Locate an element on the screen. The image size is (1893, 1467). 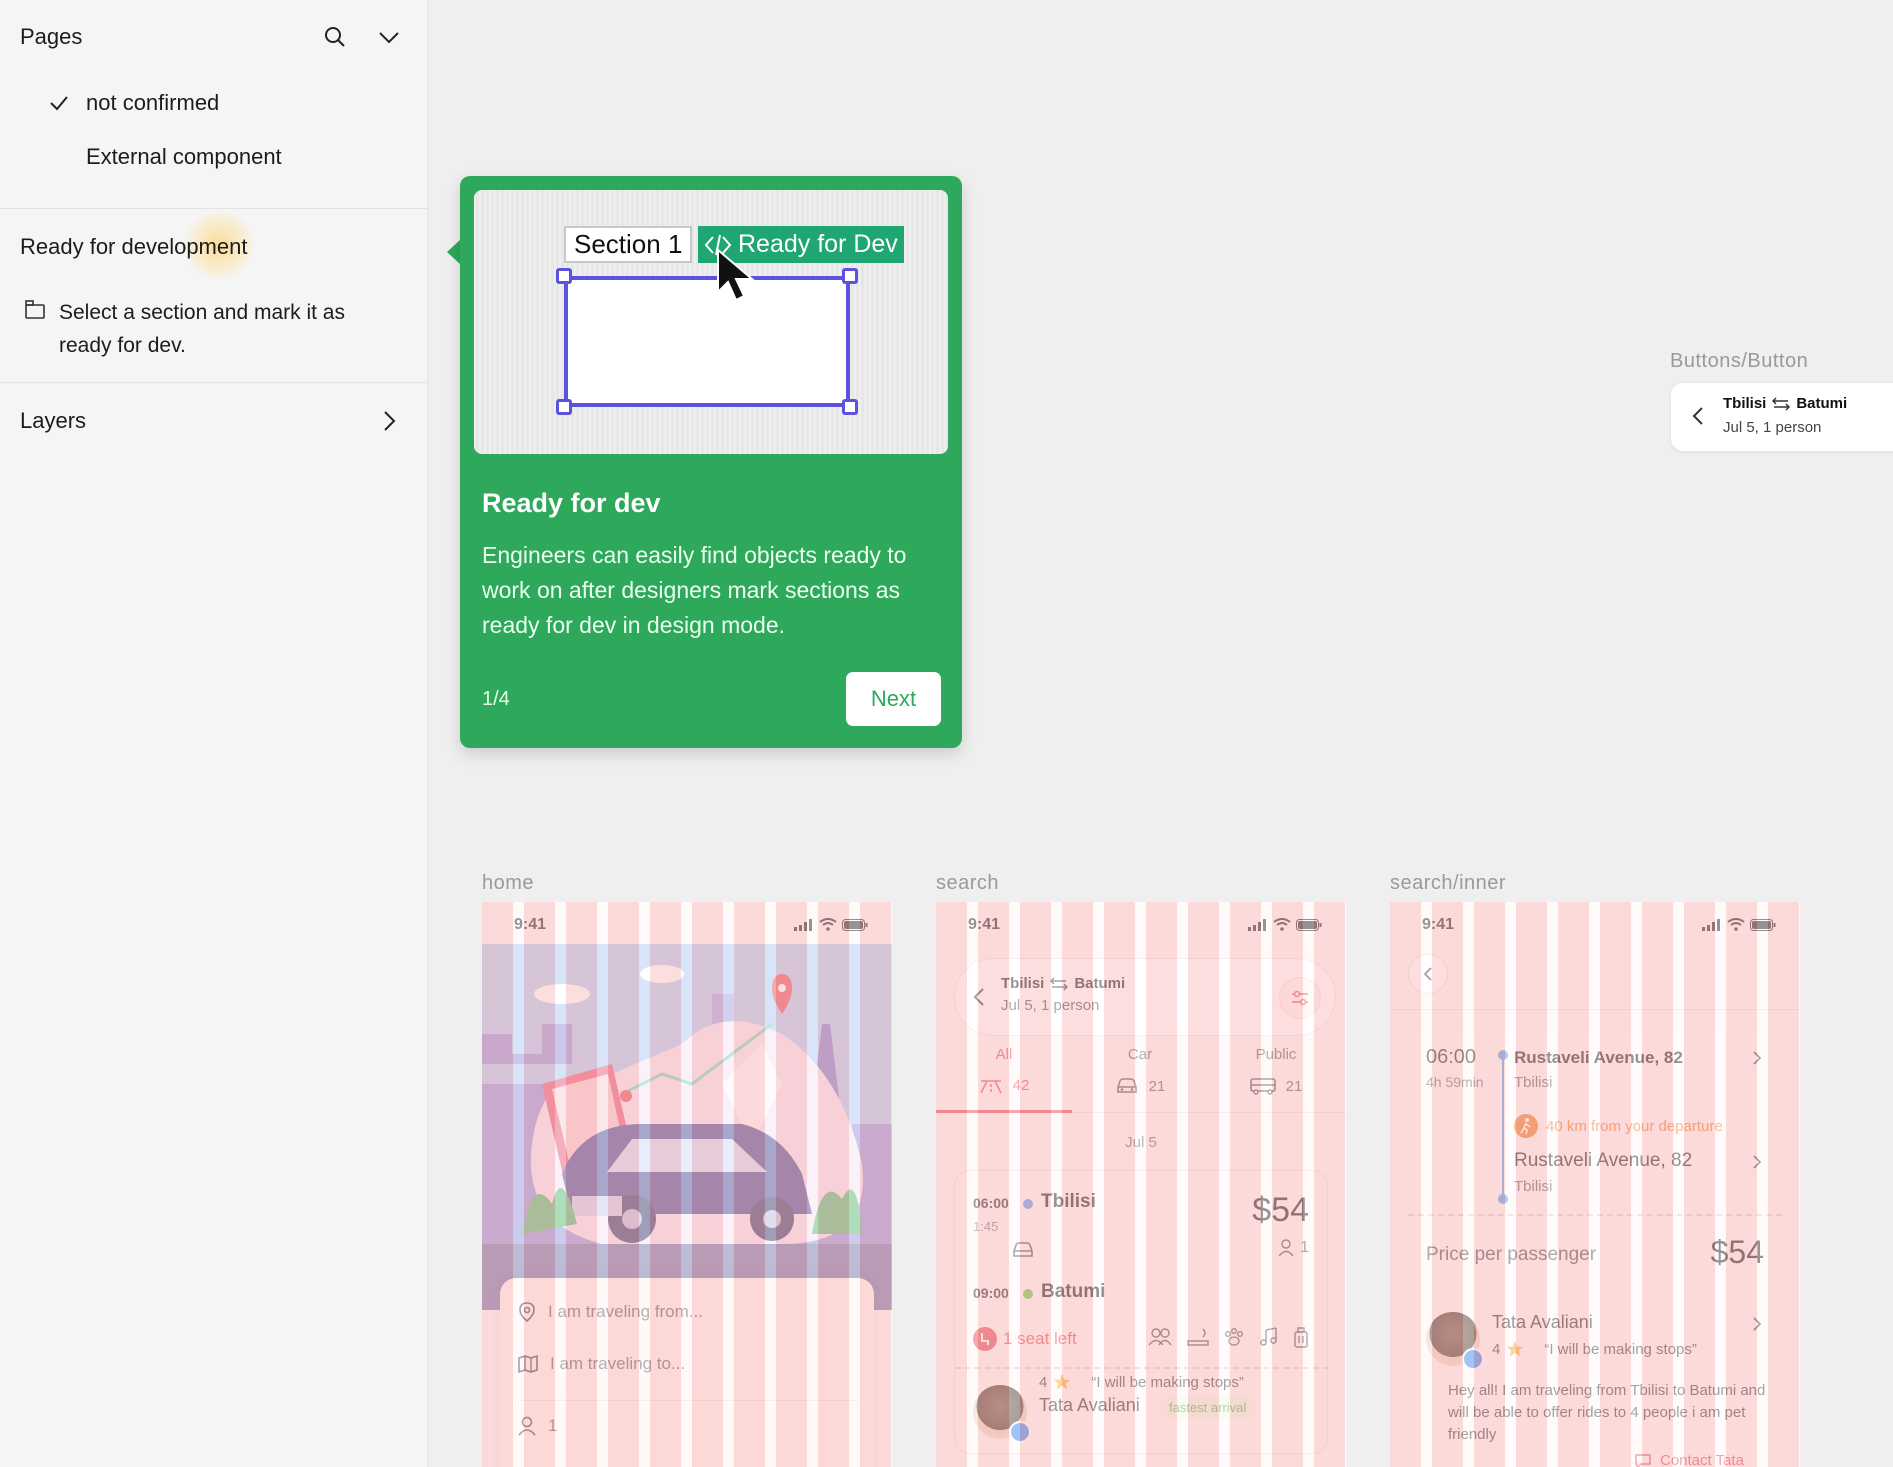
driver-quote: “I will be making stops” is located at coordinates (1167, 1382).